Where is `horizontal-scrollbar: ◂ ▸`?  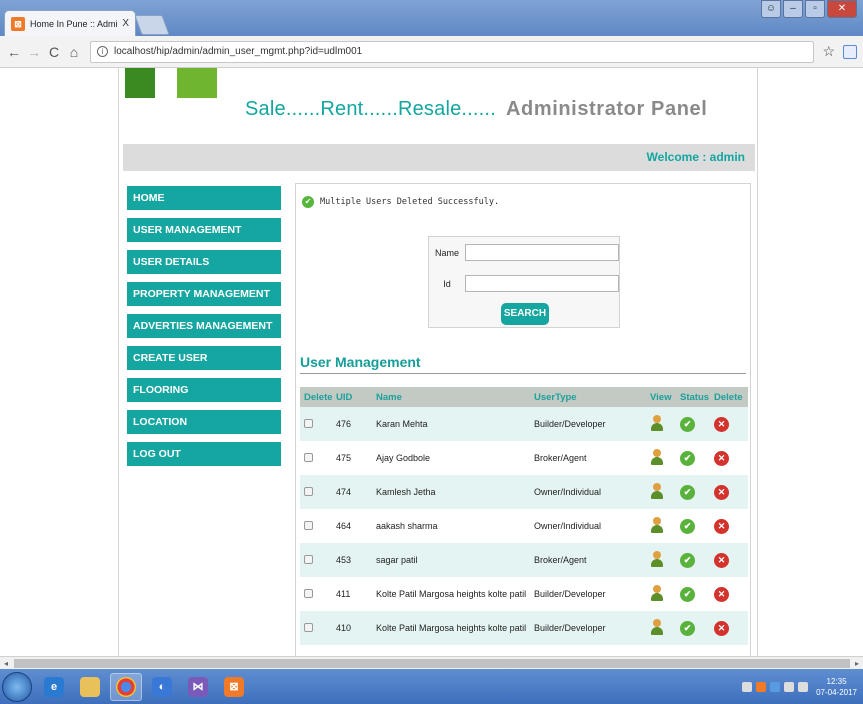
horizontal-scrollbar: ◂ ▸ is located at coordinates (431, 662).